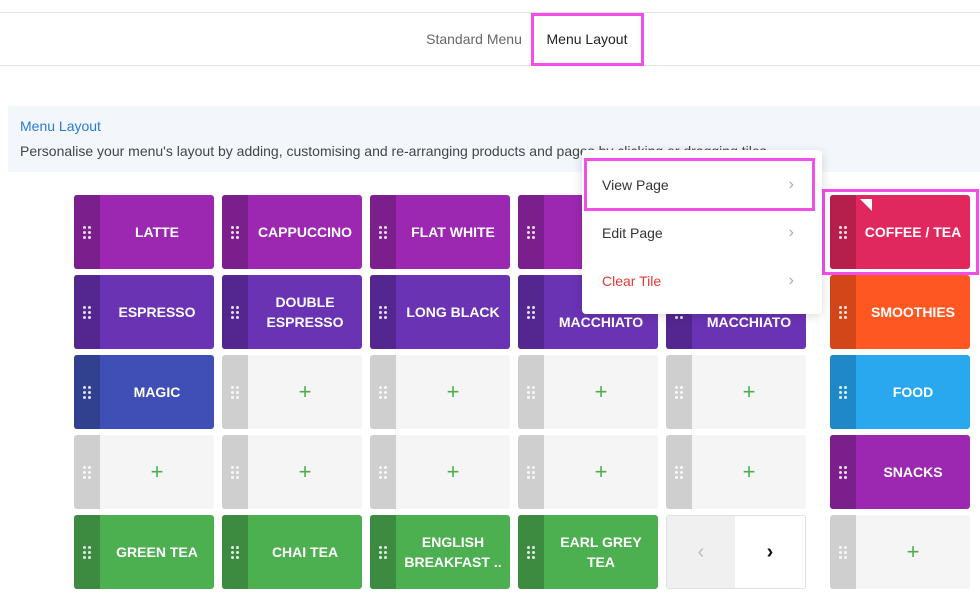 This screenshot has height=600, width=980. Describe the element at coordinates (632, 233) in the screenshot. I see `menu-item-label: Edit Page` at that location.